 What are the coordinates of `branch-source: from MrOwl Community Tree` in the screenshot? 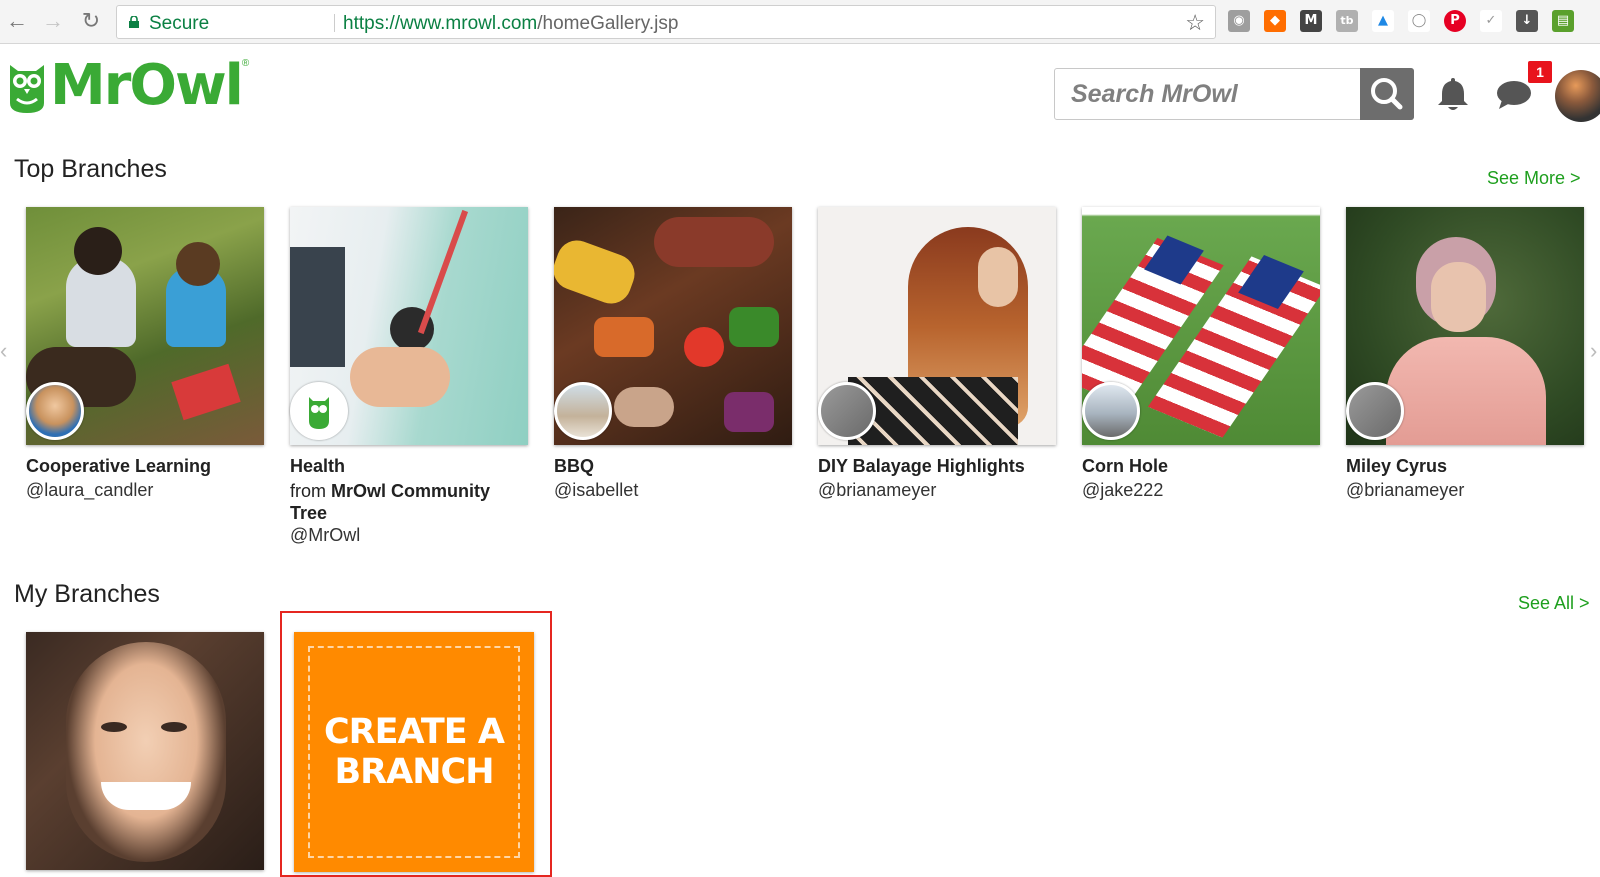 It's located at (410, 502).